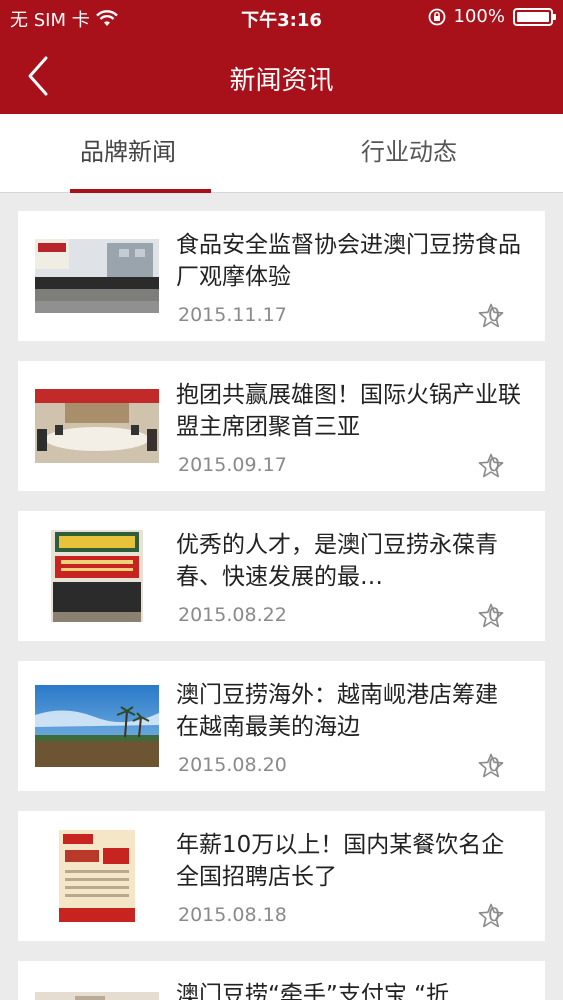  What do you see at coordinates (348, 411) in the screenshot?
I see `news-title: 抱团共赢展雄图！国际火锅产业联盟主席团聚首三亚` at bounding box center [348, 411].